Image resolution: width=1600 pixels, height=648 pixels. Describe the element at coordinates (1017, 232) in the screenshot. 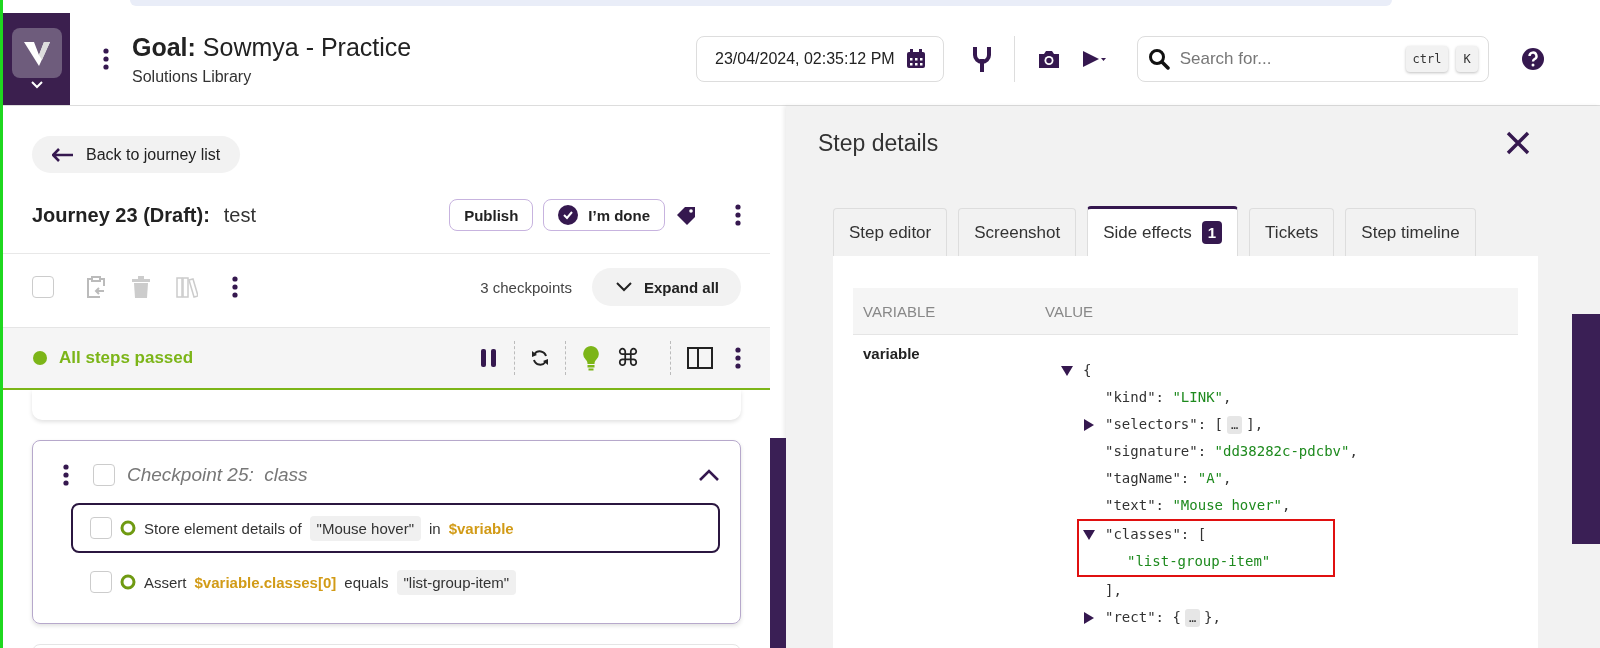

I see `tab: Screenshot` at that location.